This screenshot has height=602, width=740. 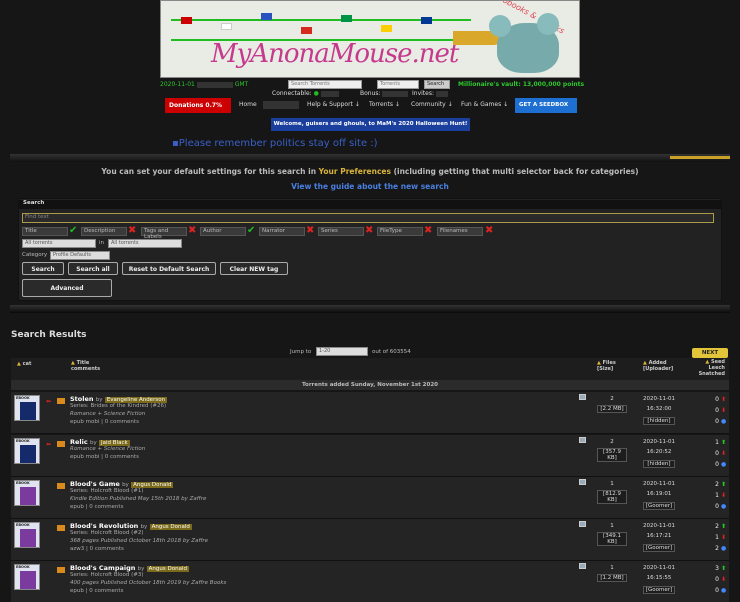 What do you see at coordinates (93, 268) in the screenshot?
I see `search-all-button: Search all` at bounding box center [93, 268].